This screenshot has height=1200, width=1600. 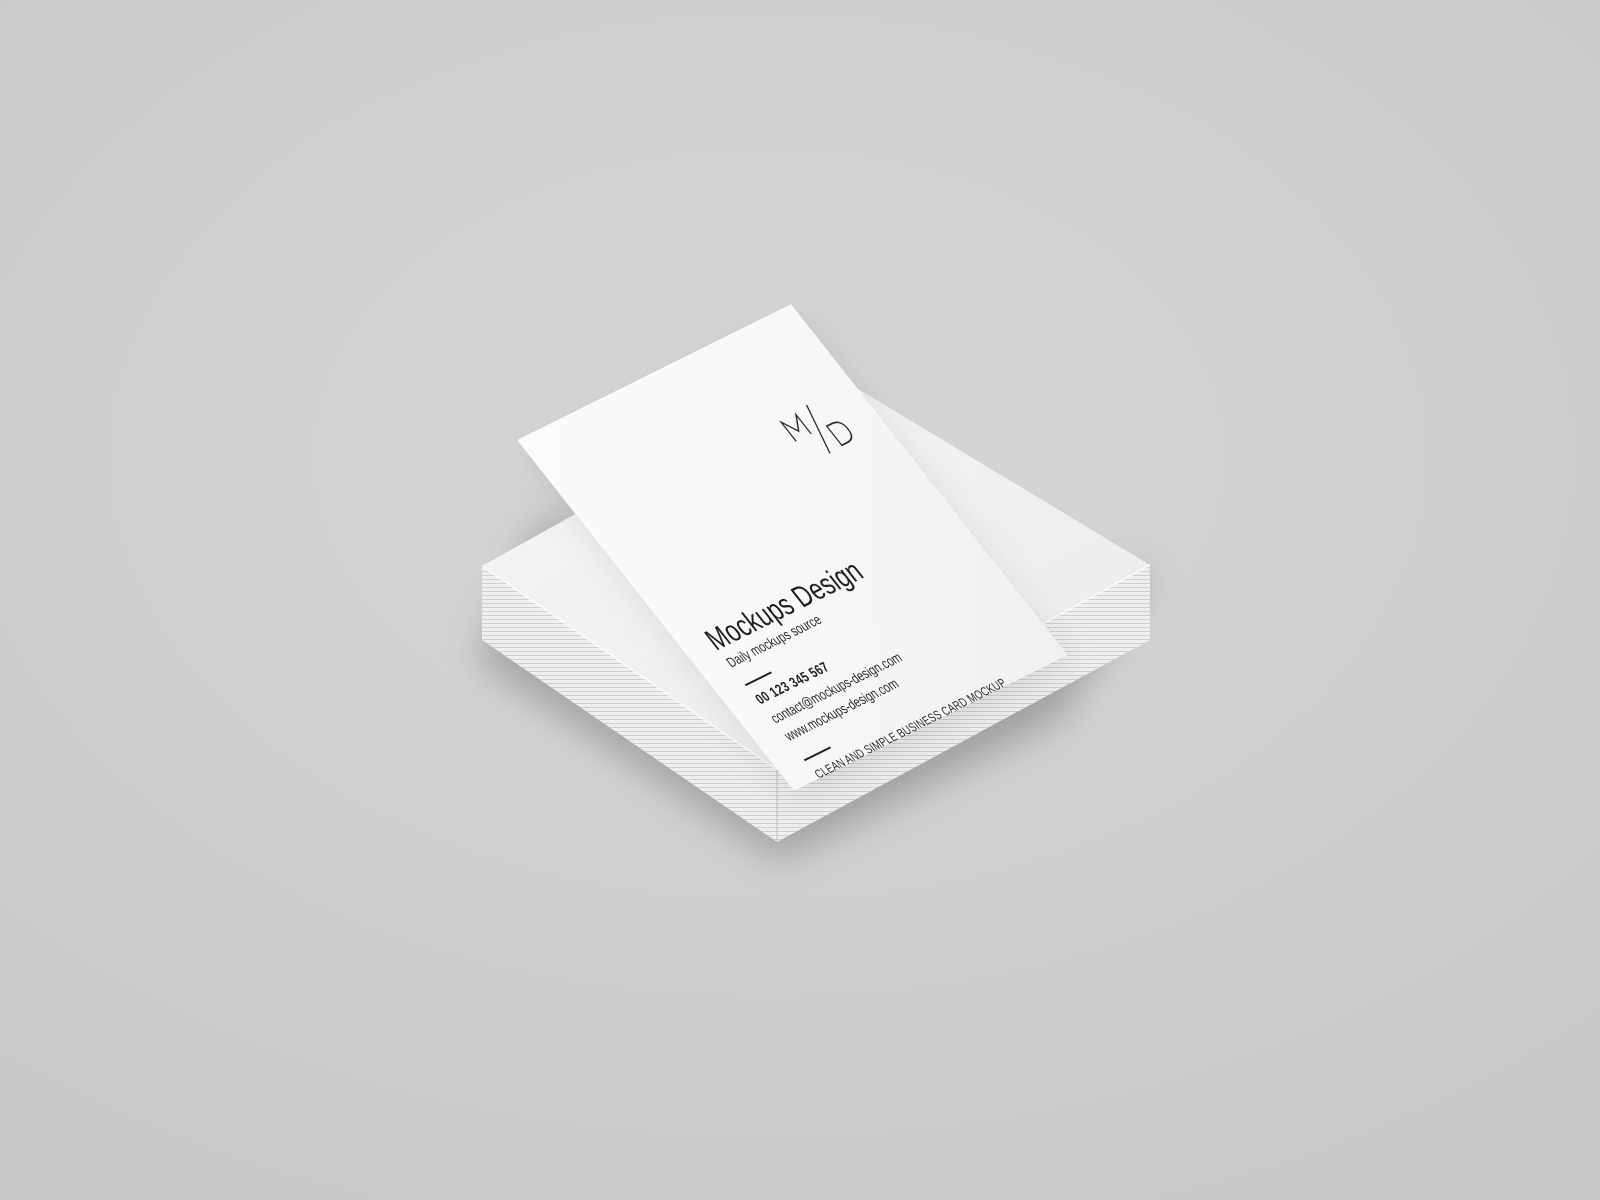 What do you see at coordinates (758, 679) in the screenshot?
I see `divider-top` at bounding box center [758, 679].